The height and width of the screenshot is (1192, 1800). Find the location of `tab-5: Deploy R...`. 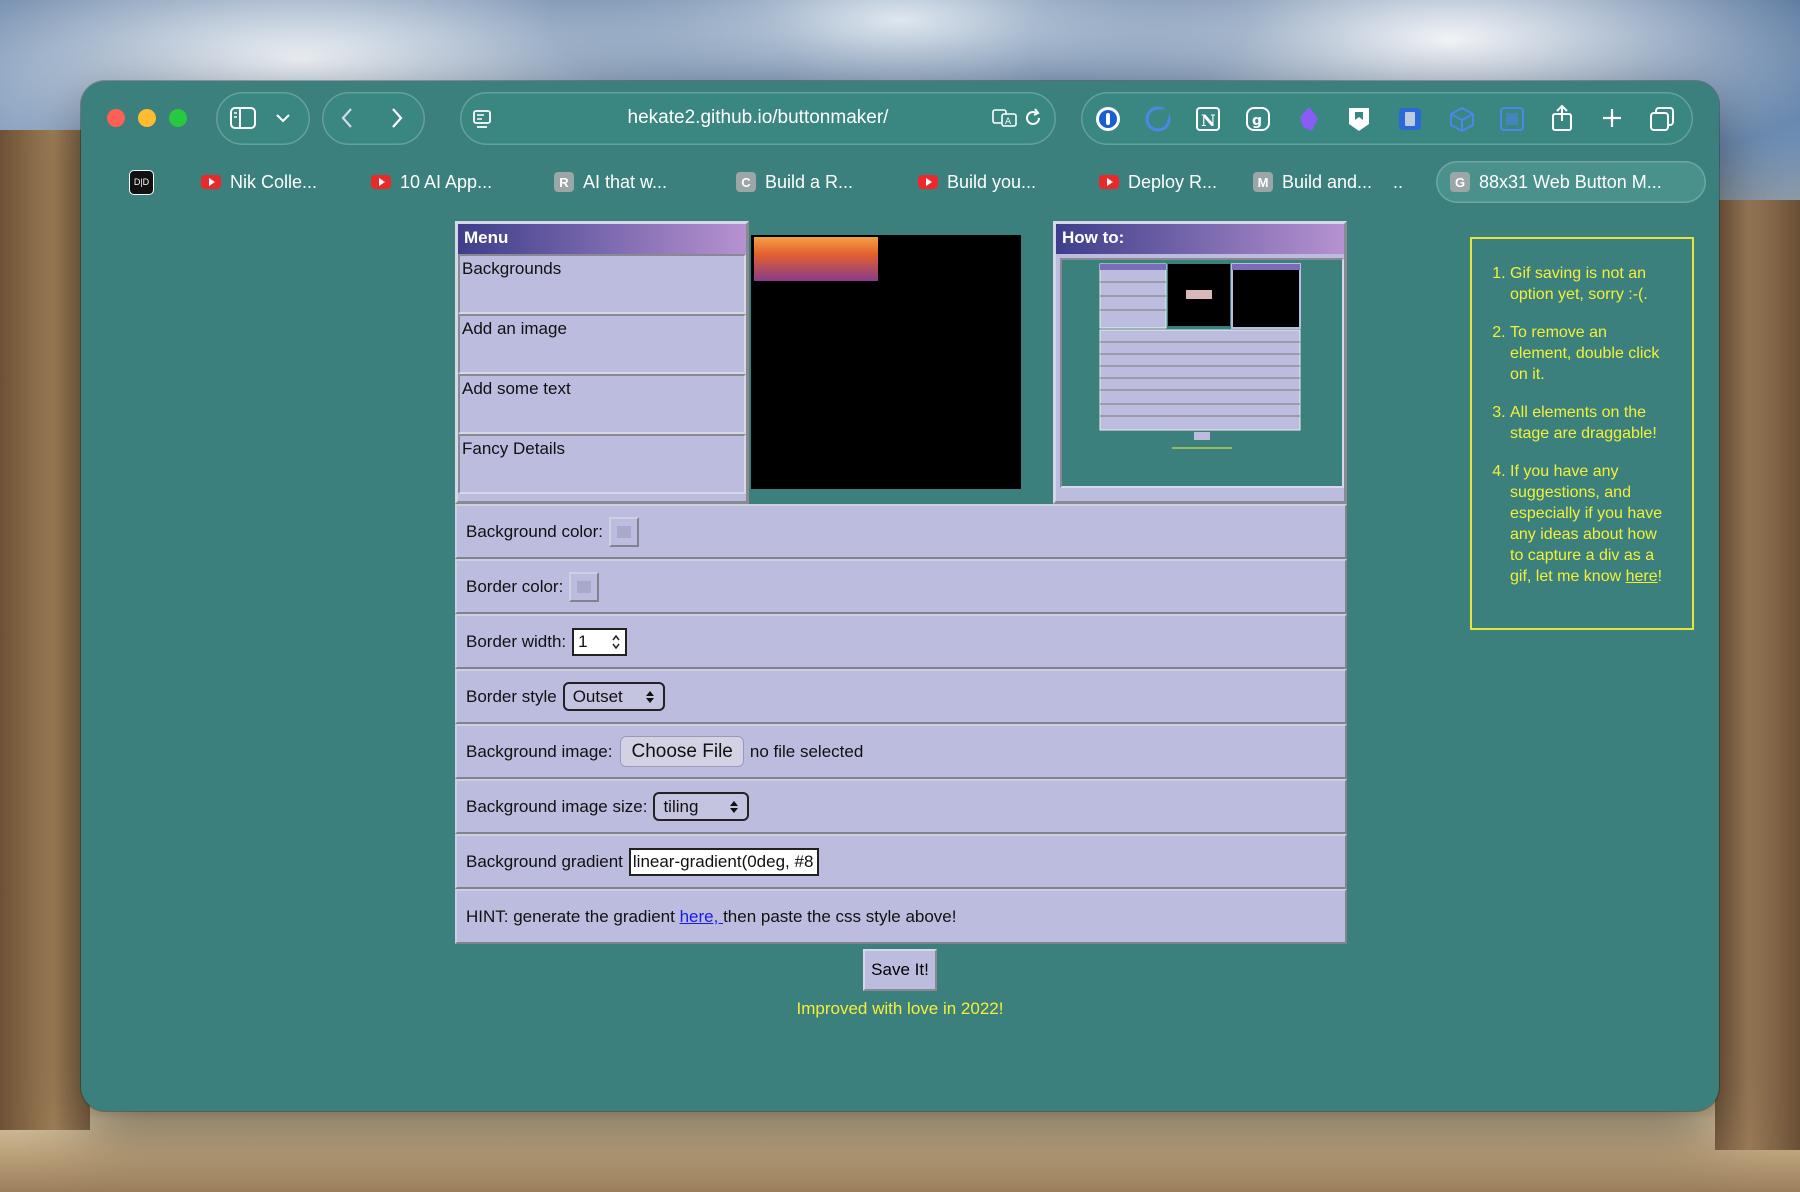

tab-5: Deploy R... is located at coordinates (1158, 182).